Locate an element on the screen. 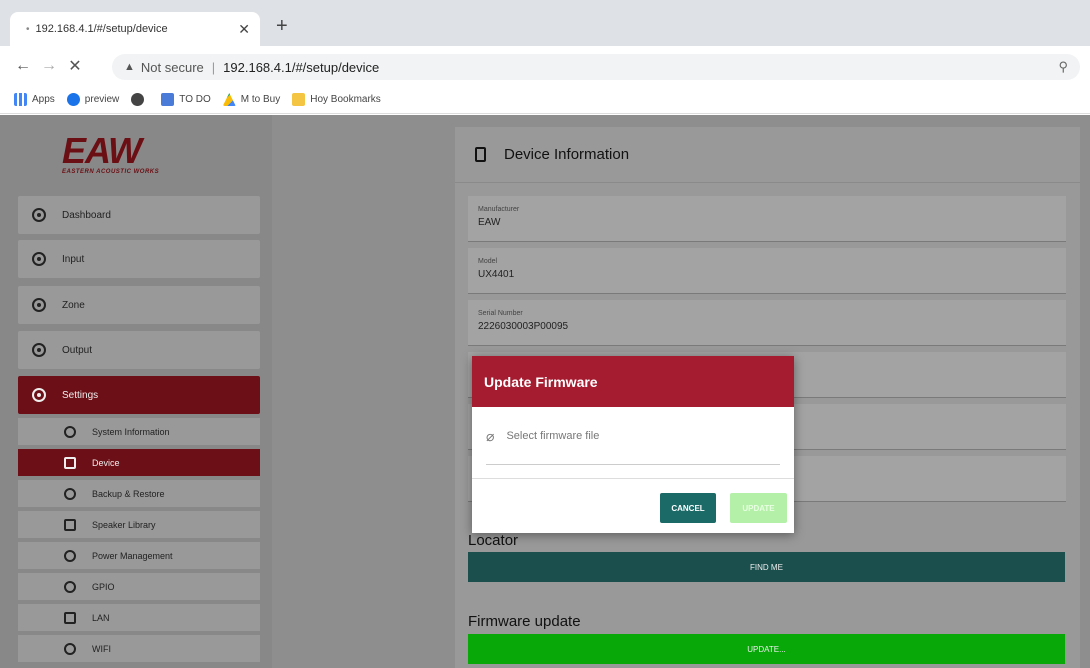 The width and height of the screenshot is (1090, 668). firmware-file-input: ⌀ Select firmware file is located at coordinates (633, 447).